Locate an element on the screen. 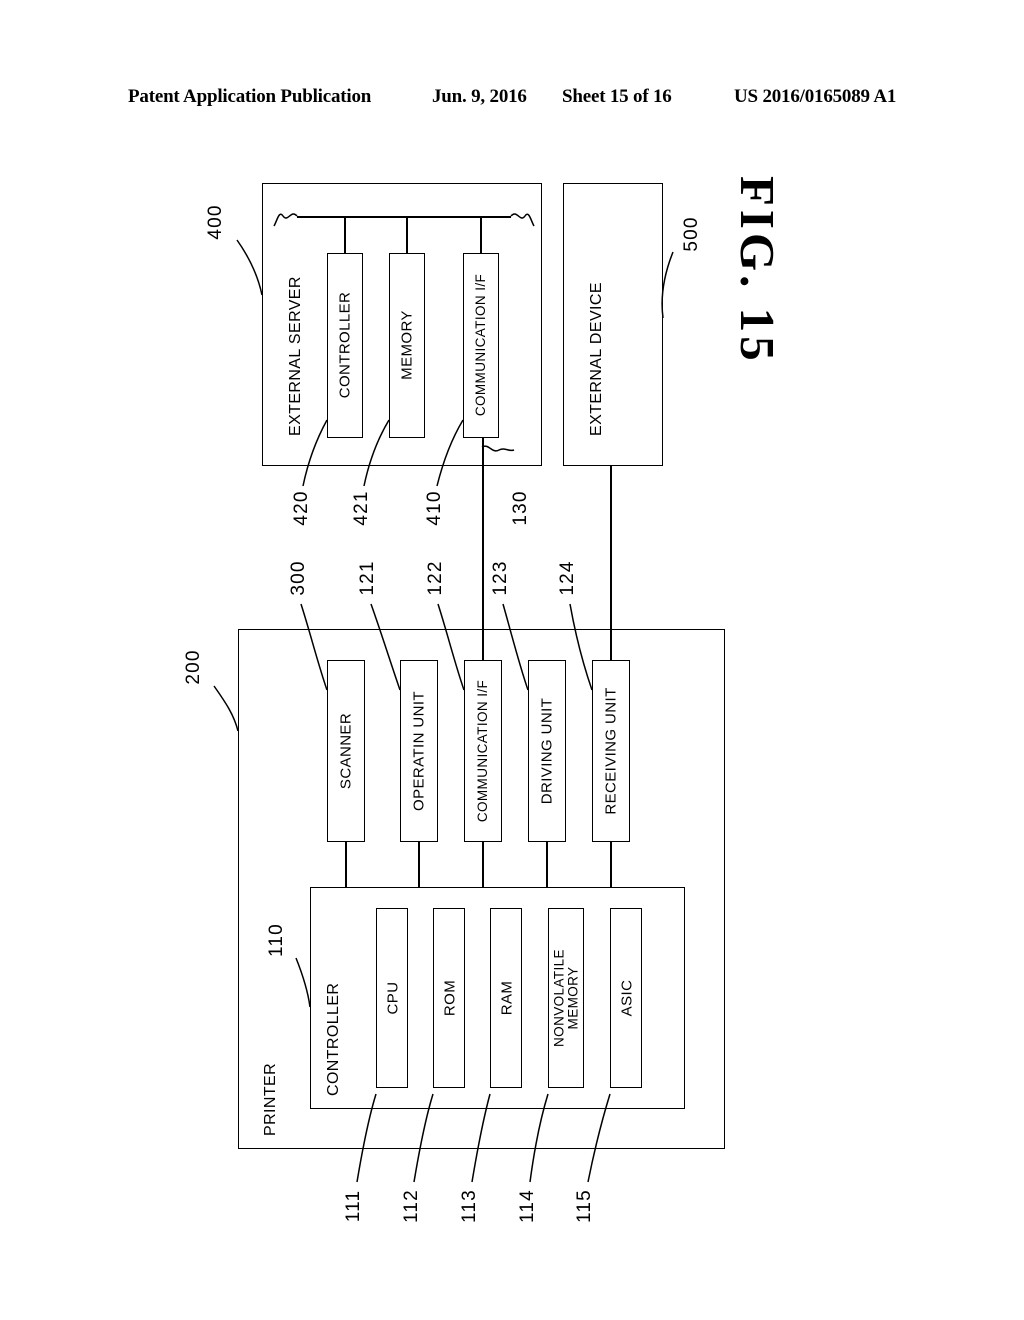 This screenshot has height=1320, width=1024. server-controller-bus-stub is located at coordinates (345, 234).